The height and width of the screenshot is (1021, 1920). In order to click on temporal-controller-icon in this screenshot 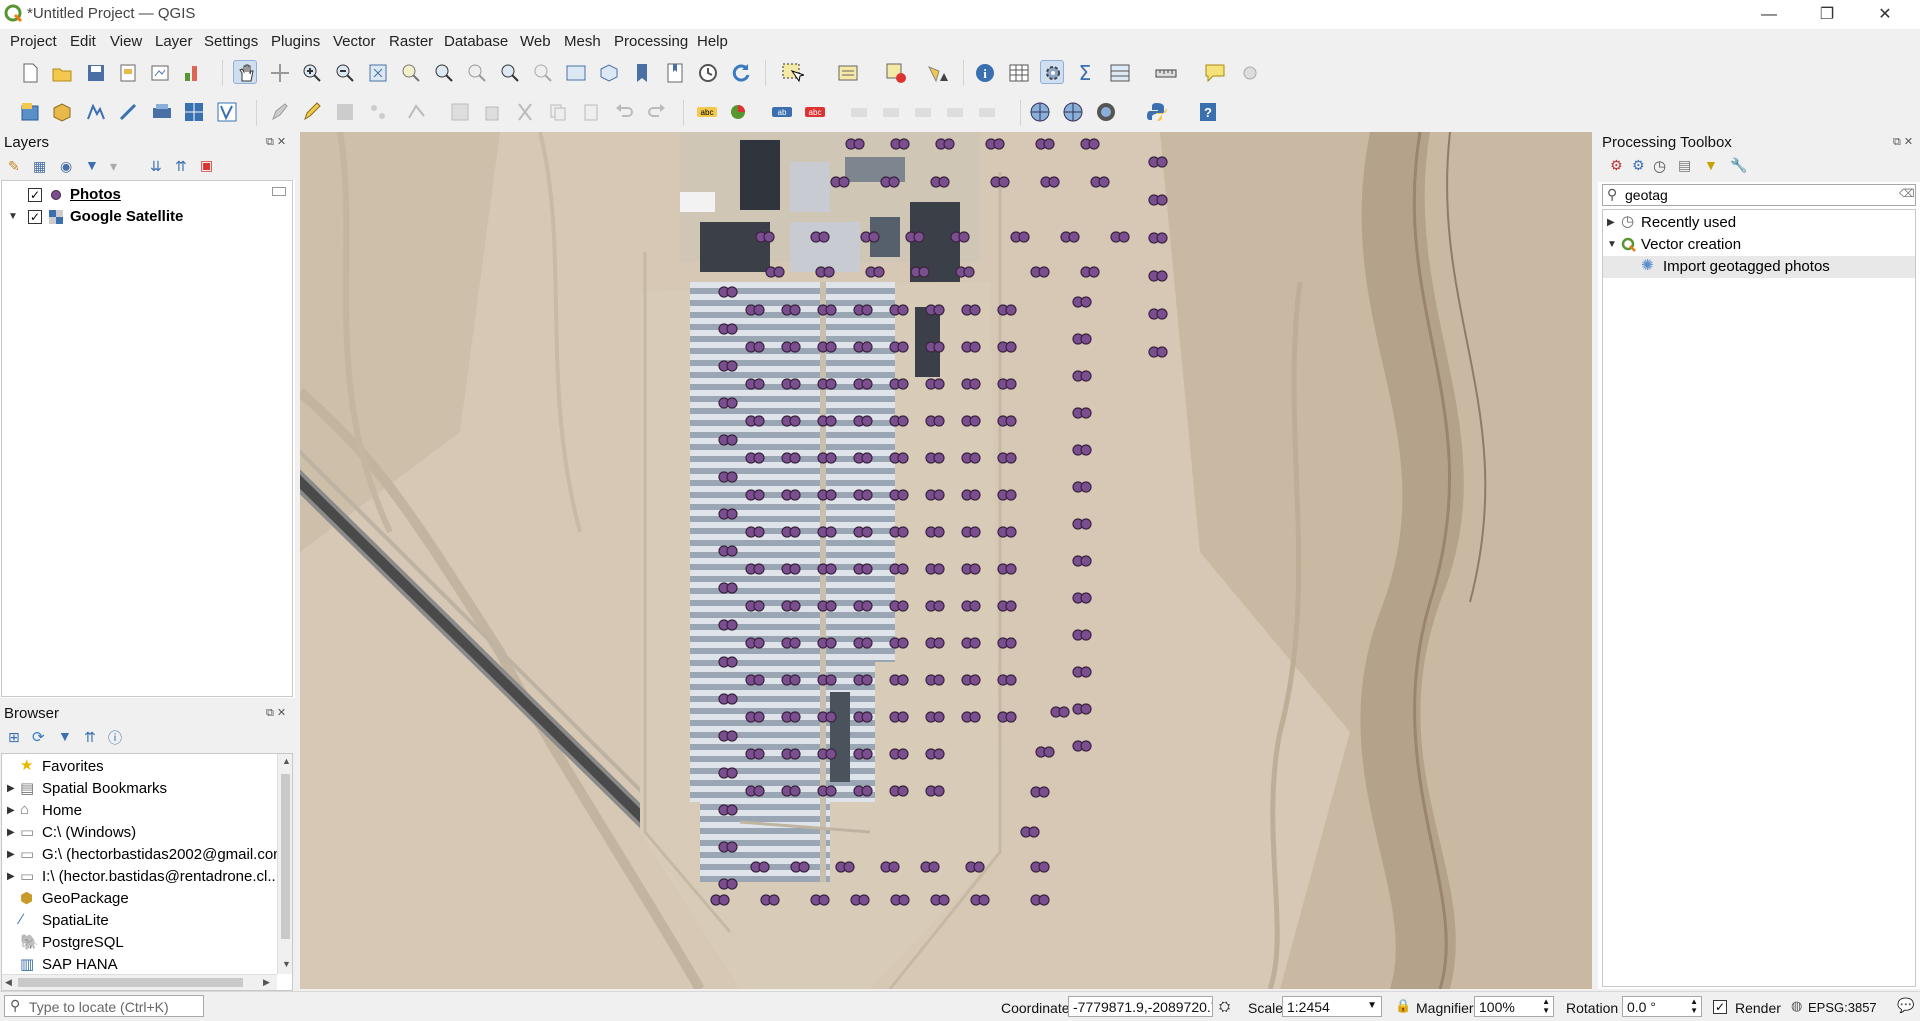, I will do `click(708, 73)`.